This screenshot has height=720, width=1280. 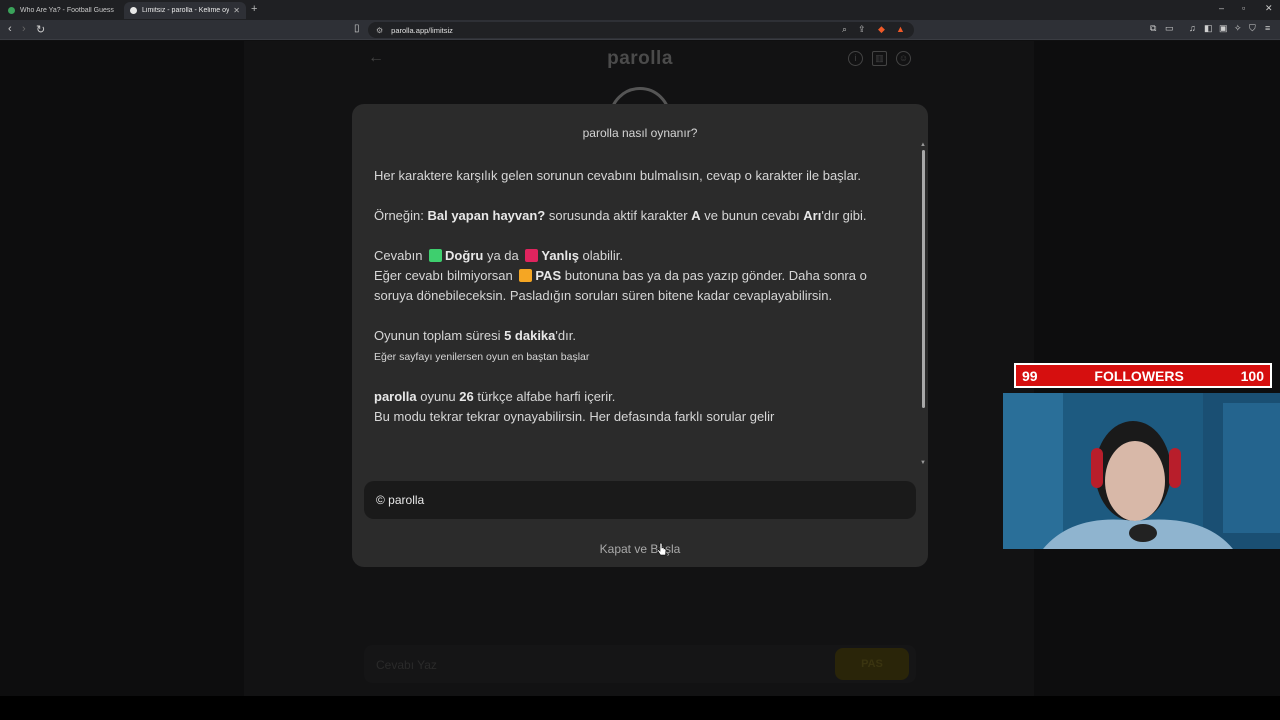 I want to click on followers-goal-bar: 99 FOLLOWERS 100, so click(x=1143, y=375).